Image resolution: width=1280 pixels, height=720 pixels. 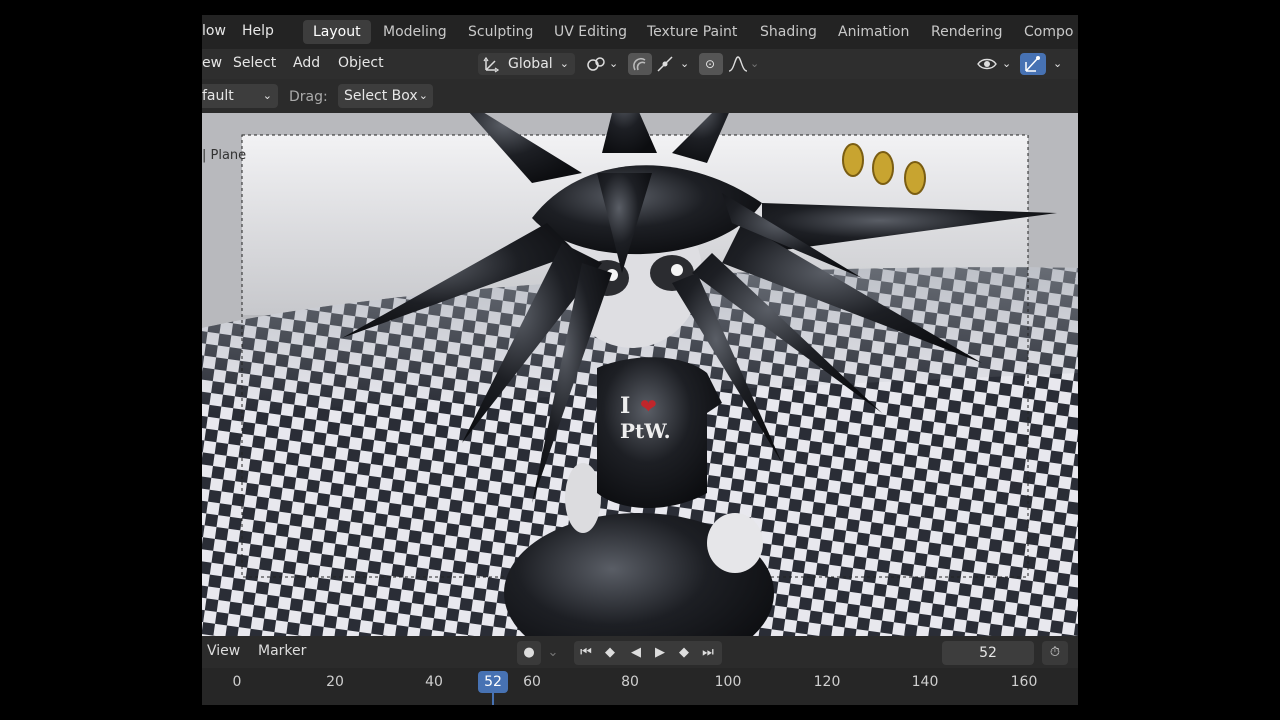 I want to click on gizmo-dropdown: ⌄, so click(x=1059, y=64).